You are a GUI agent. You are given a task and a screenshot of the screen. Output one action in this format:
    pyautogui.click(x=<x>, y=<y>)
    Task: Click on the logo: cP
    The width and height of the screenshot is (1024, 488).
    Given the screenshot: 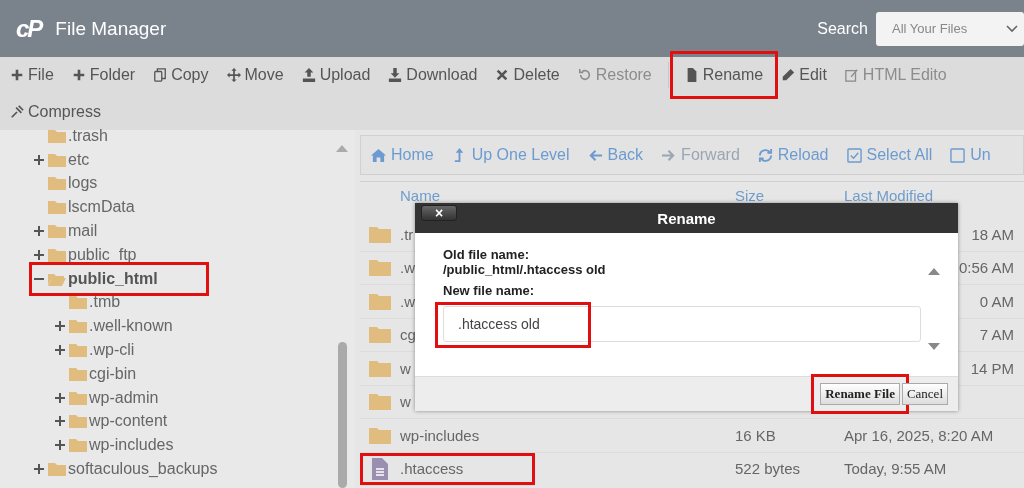 What is the action you would take?
    pyautogui.click(x=29, y=28)
    